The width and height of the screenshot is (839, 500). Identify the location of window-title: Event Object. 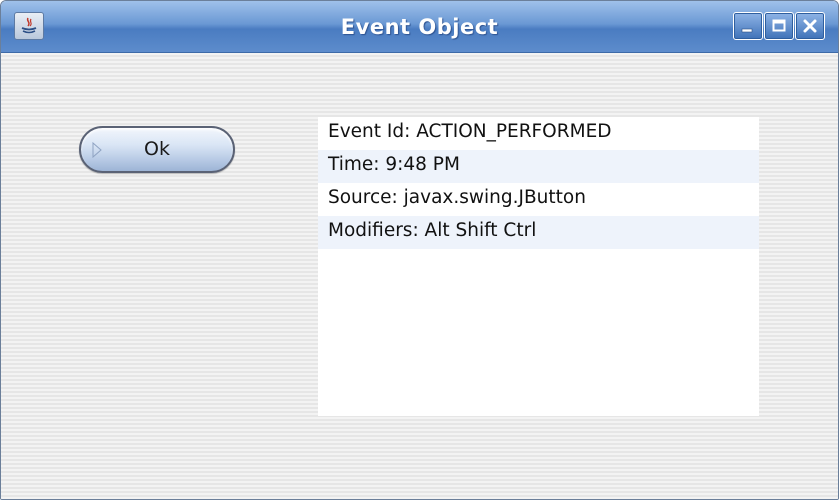
(419, 27).